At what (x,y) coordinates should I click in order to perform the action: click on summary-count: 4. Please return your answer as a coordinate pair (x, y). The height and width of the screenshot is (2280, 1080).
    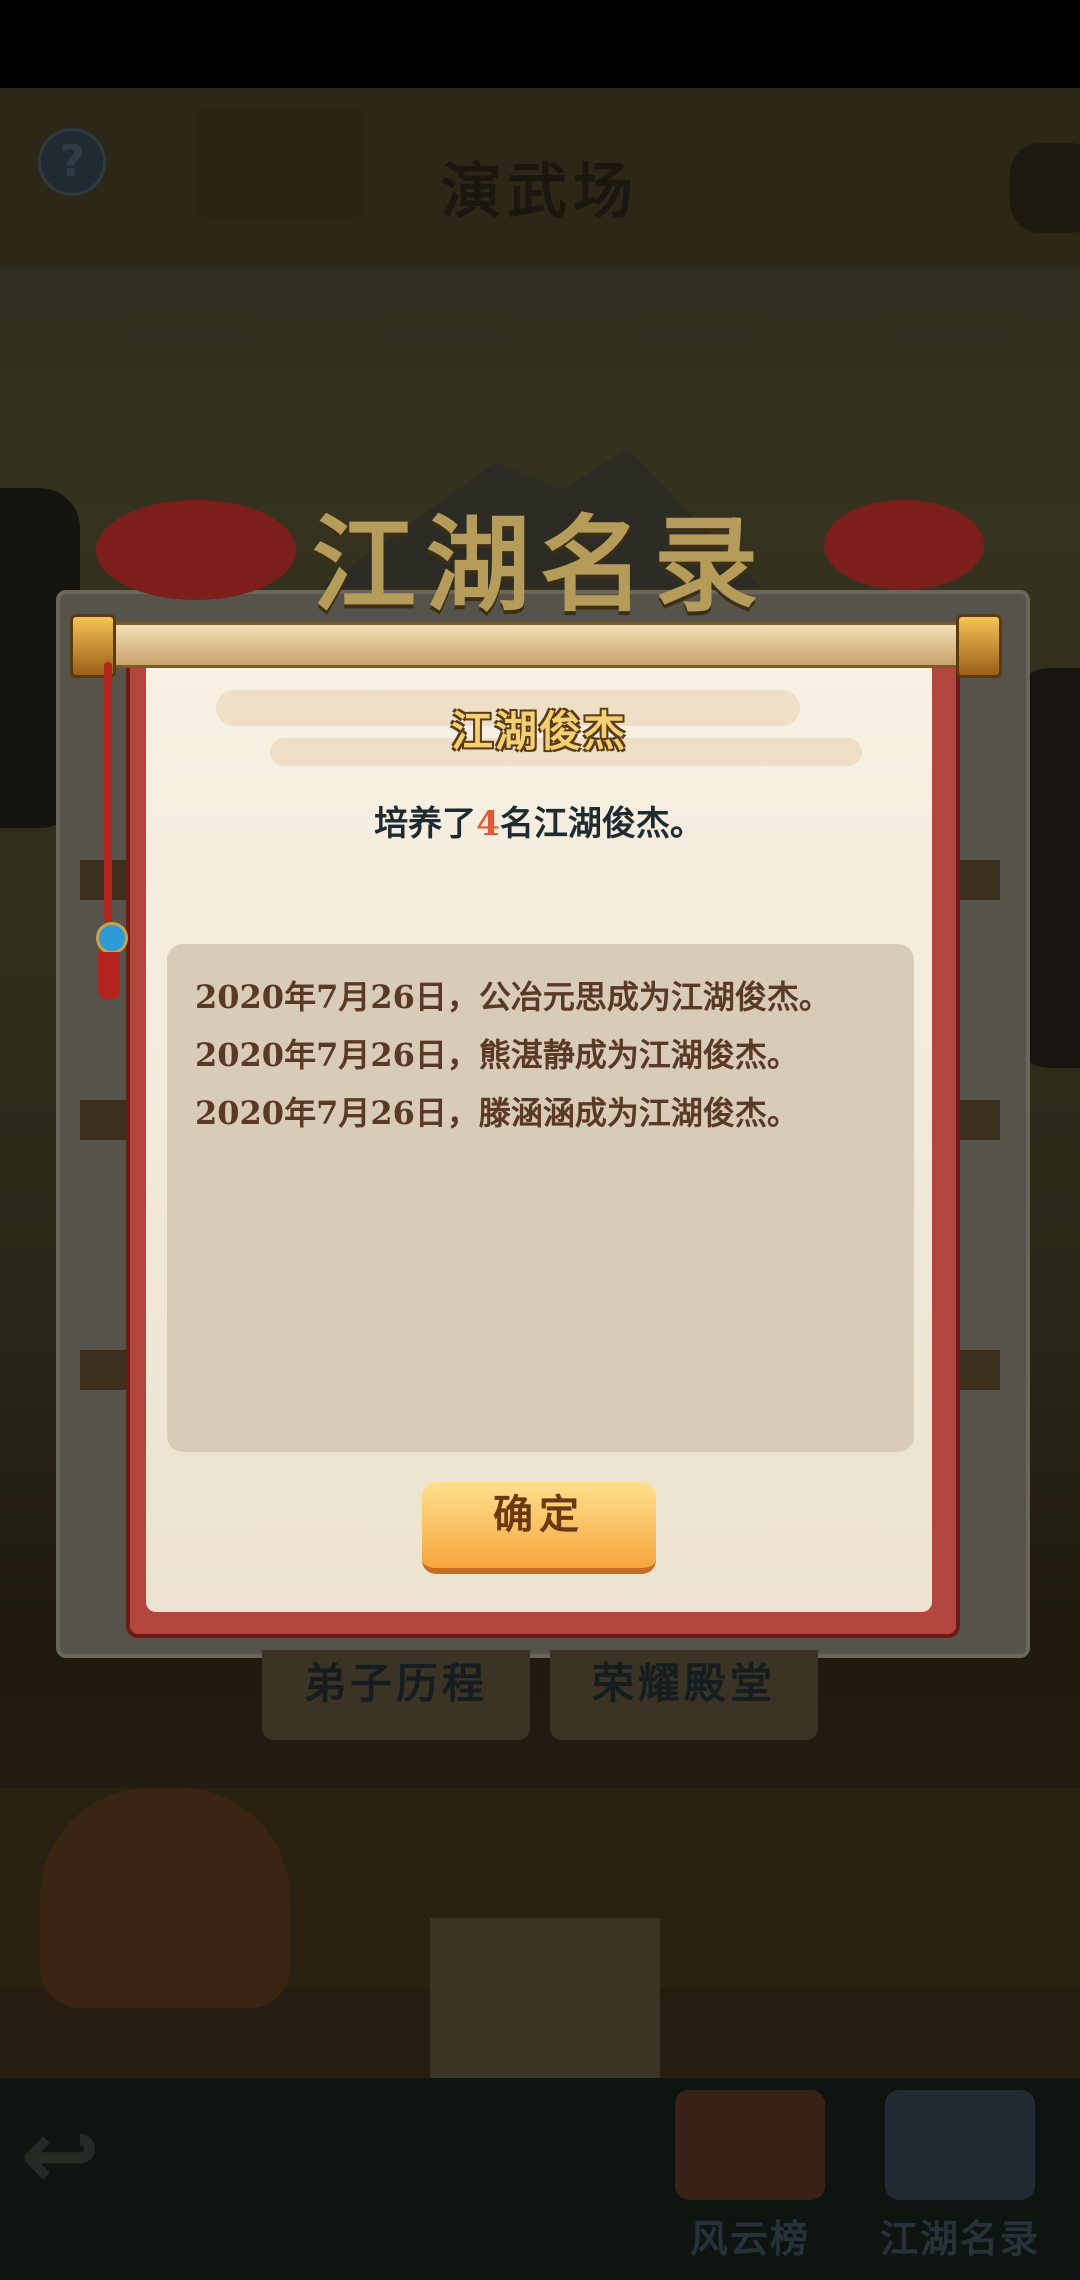
    Looking at the image, I should click on (488, 824).